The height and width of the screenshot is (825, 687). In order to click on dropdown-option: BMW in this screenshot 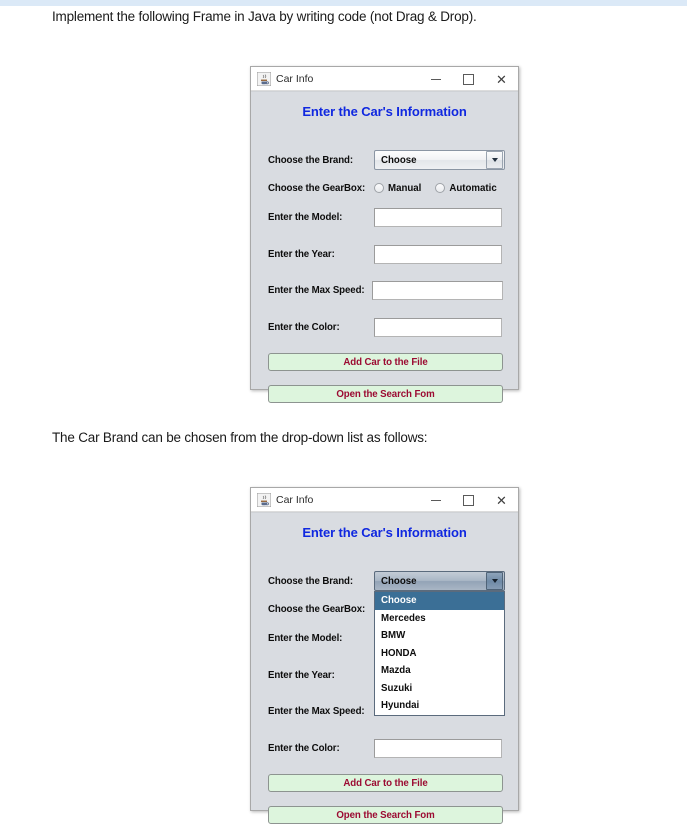, I will do `click(439, 636)`.